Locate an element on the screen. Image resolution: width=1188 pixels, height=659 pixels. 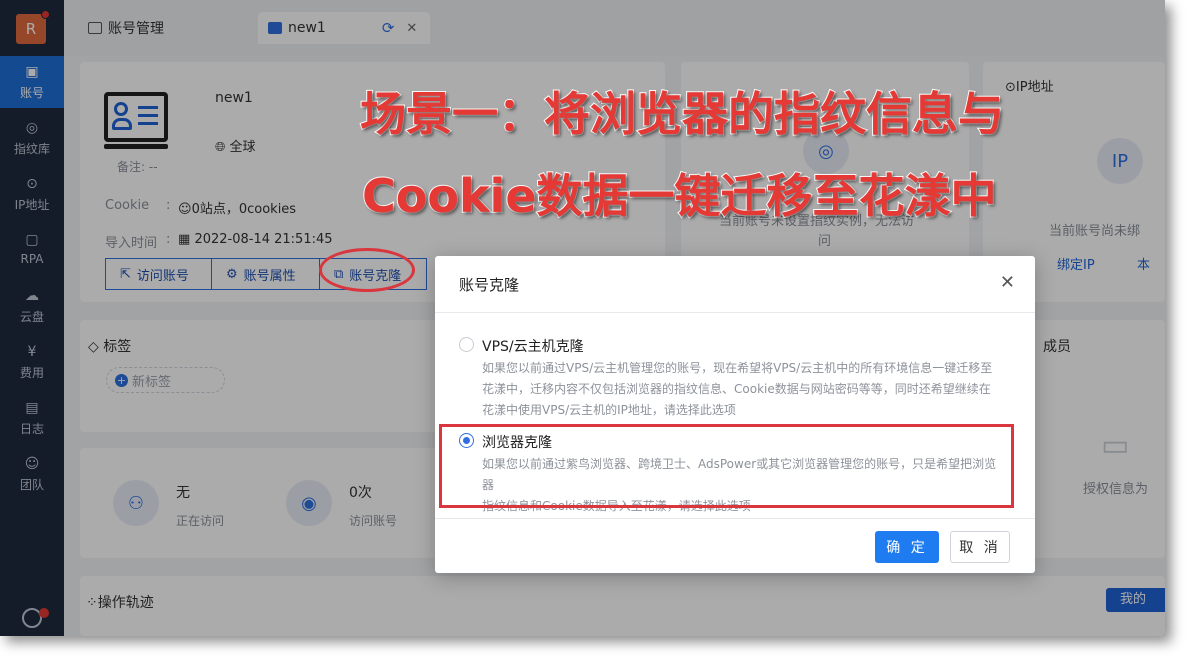
desc-line: 花漾中使用VPS/云主机的IP地址，请选择此选项 is located at coordinates (609, 410).